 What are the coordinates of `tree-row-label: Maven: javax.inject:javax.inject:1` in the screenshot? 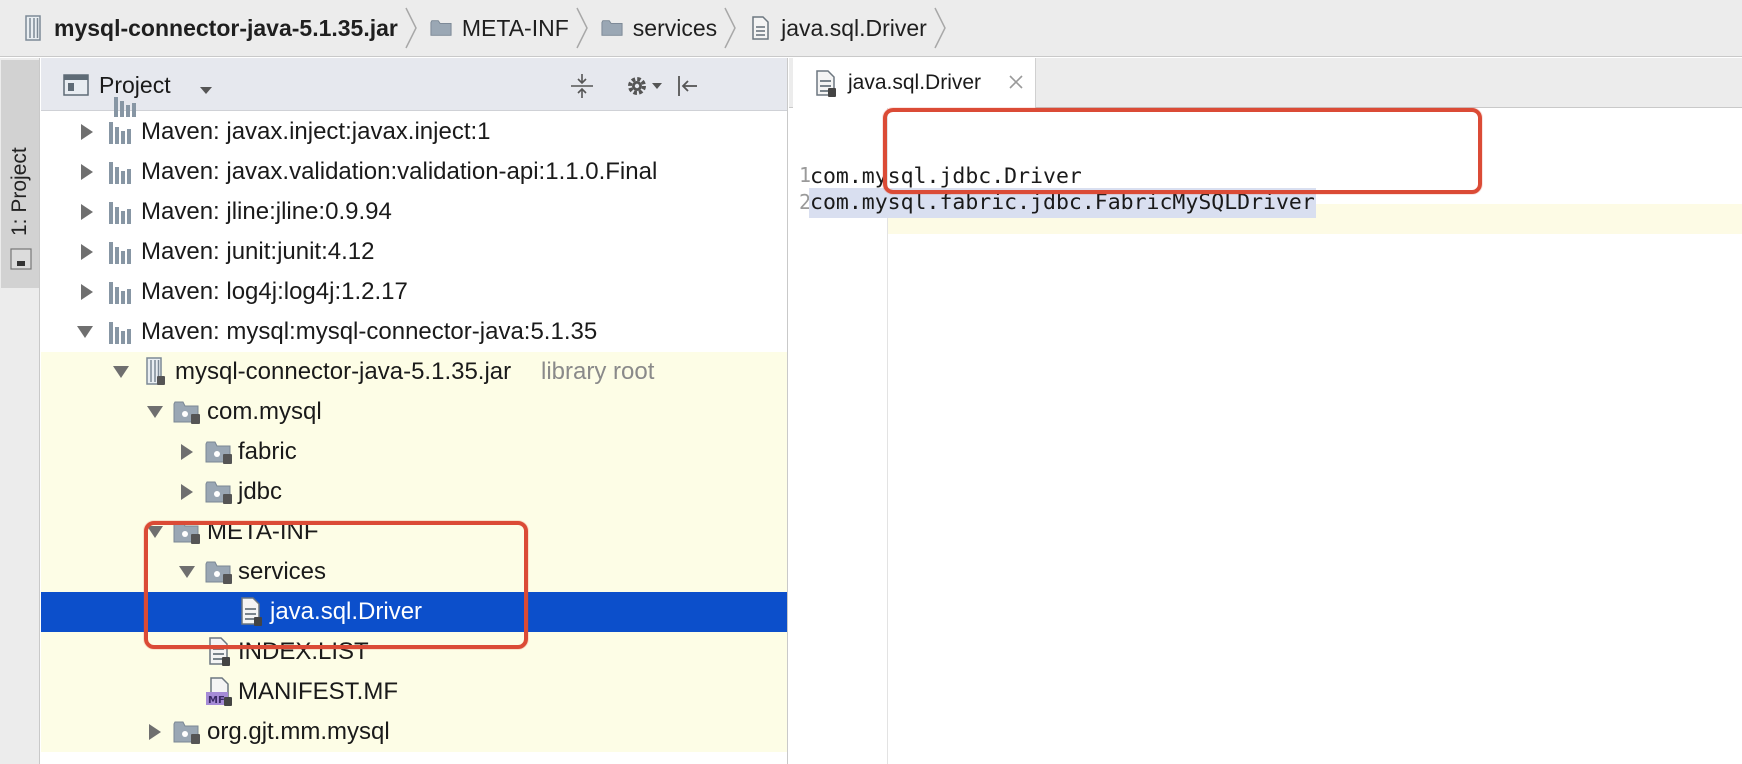 It's located at (316, 131).